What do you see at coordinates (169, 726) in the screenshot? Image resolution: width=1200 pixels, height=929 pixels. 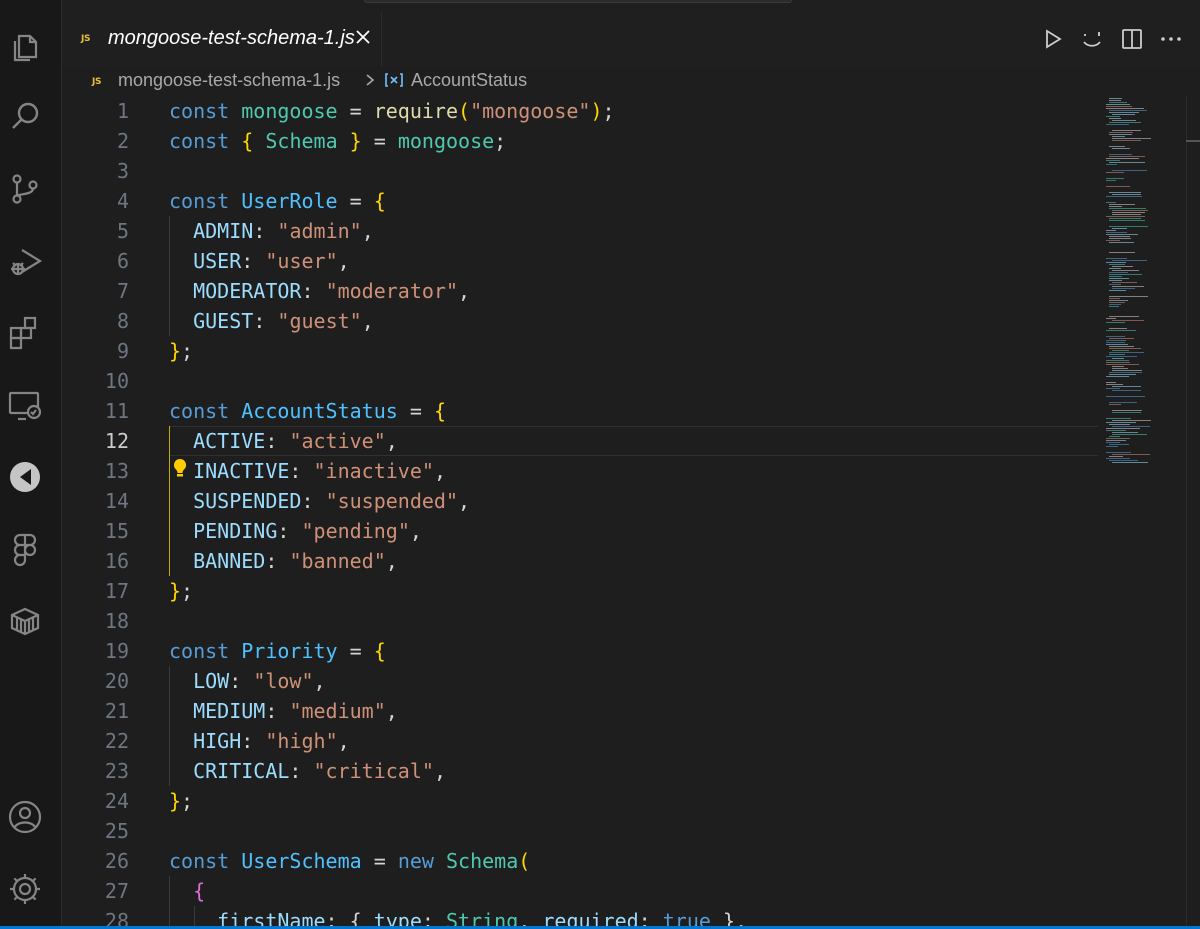 I see `indent-guide` at bounding box center [169, 726].